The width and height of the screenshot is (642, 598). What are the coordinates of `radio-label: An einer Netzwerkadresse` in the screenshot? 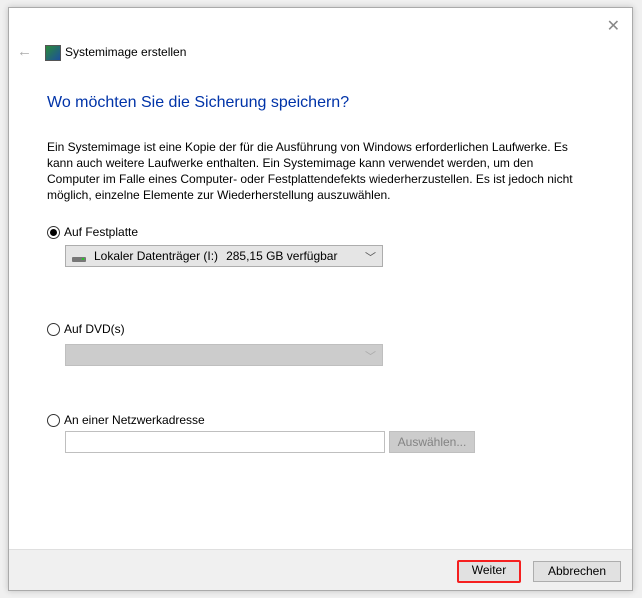 It's located at (134, 420).